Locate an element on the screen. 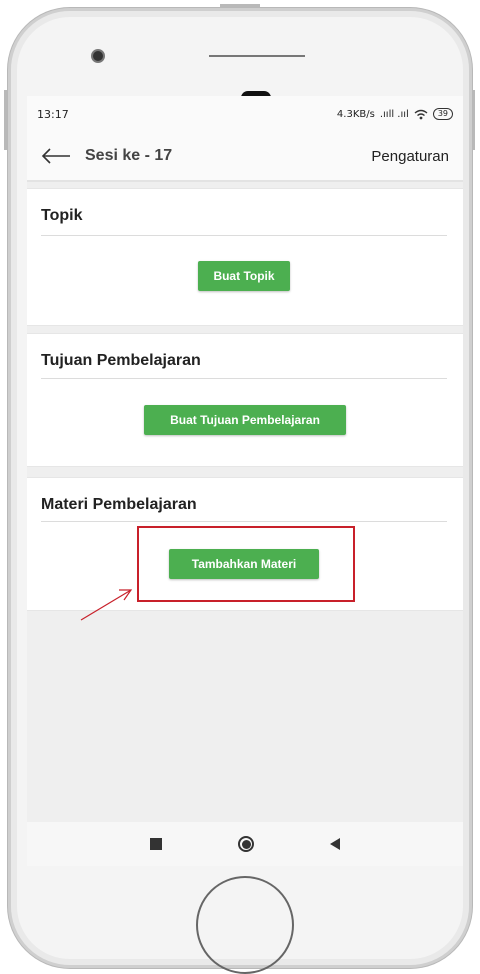  network-speed: 4.3KB/s is located at coordinates (355, 114).